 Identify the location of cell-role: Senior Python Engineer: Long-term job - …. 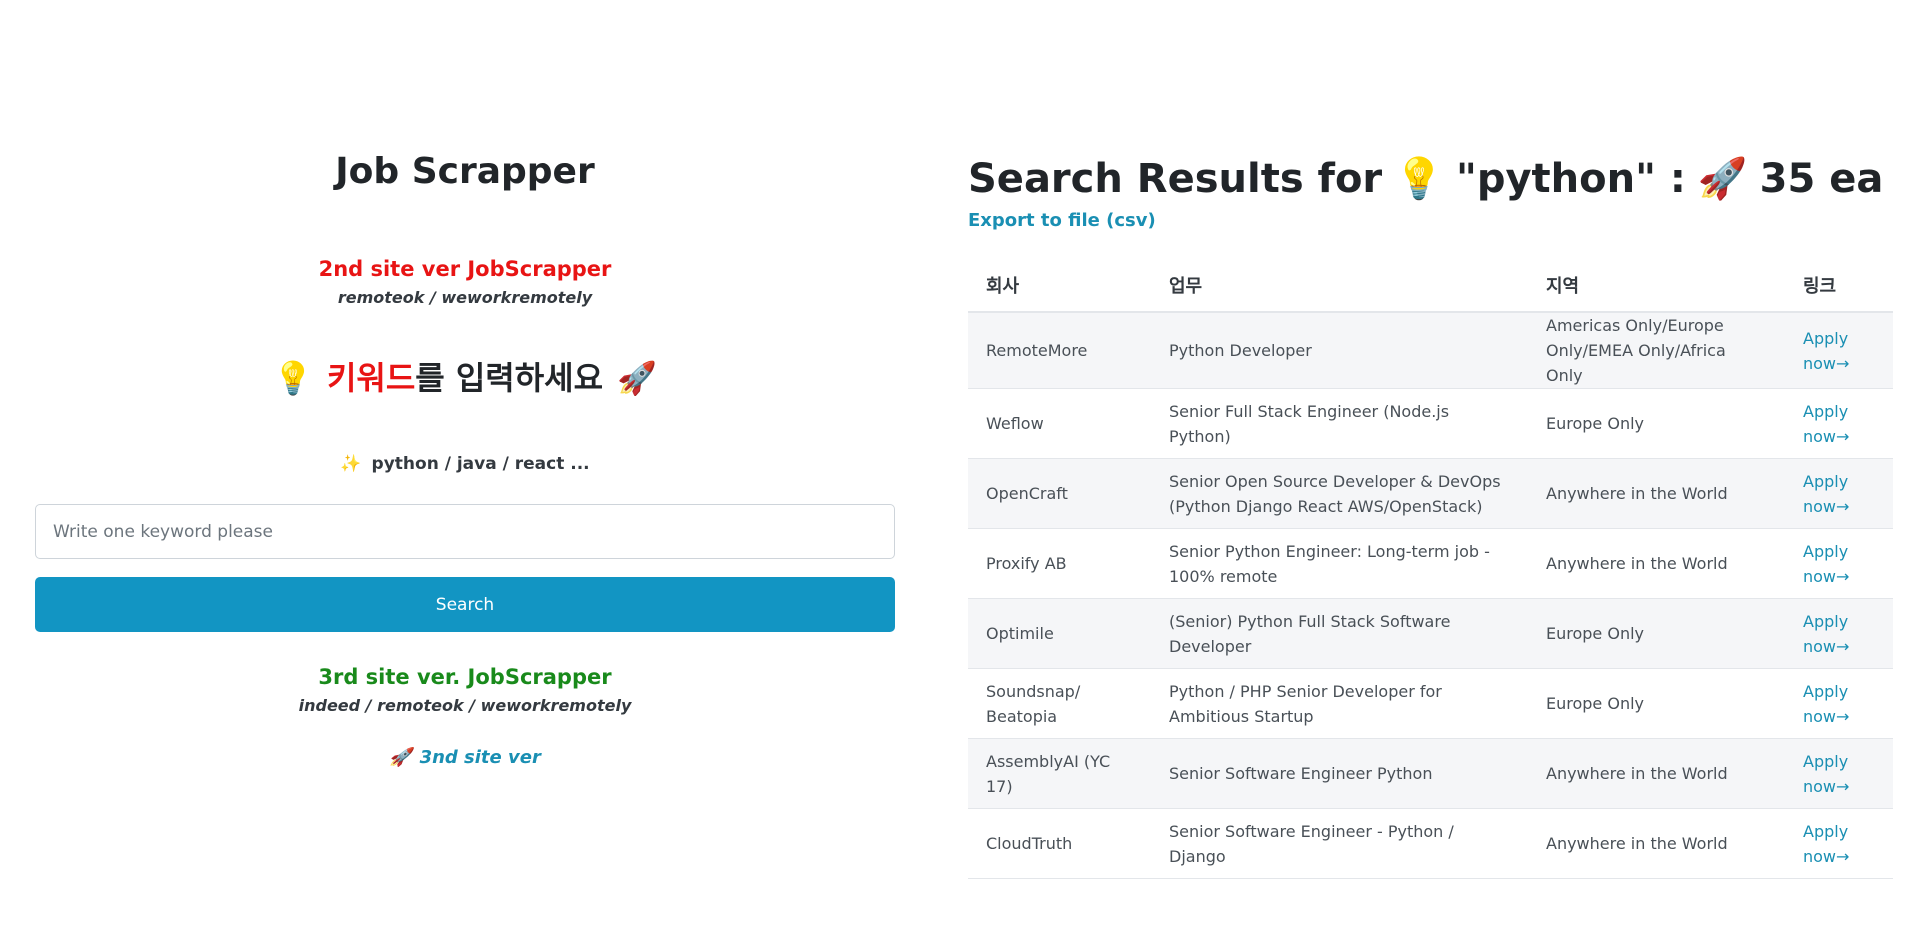
(1339, 563).